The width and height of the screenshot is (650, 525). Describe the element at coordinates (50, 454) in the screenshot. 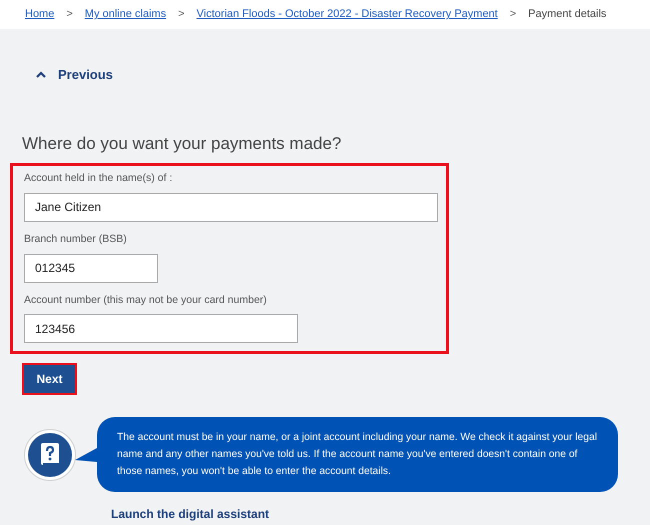

I see `help-icon` at that location.